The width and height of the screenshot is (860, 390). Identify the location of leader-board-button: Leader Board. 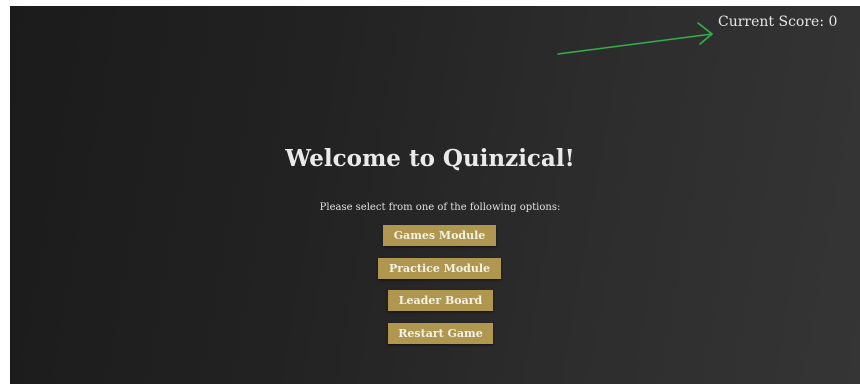
(440, 300).